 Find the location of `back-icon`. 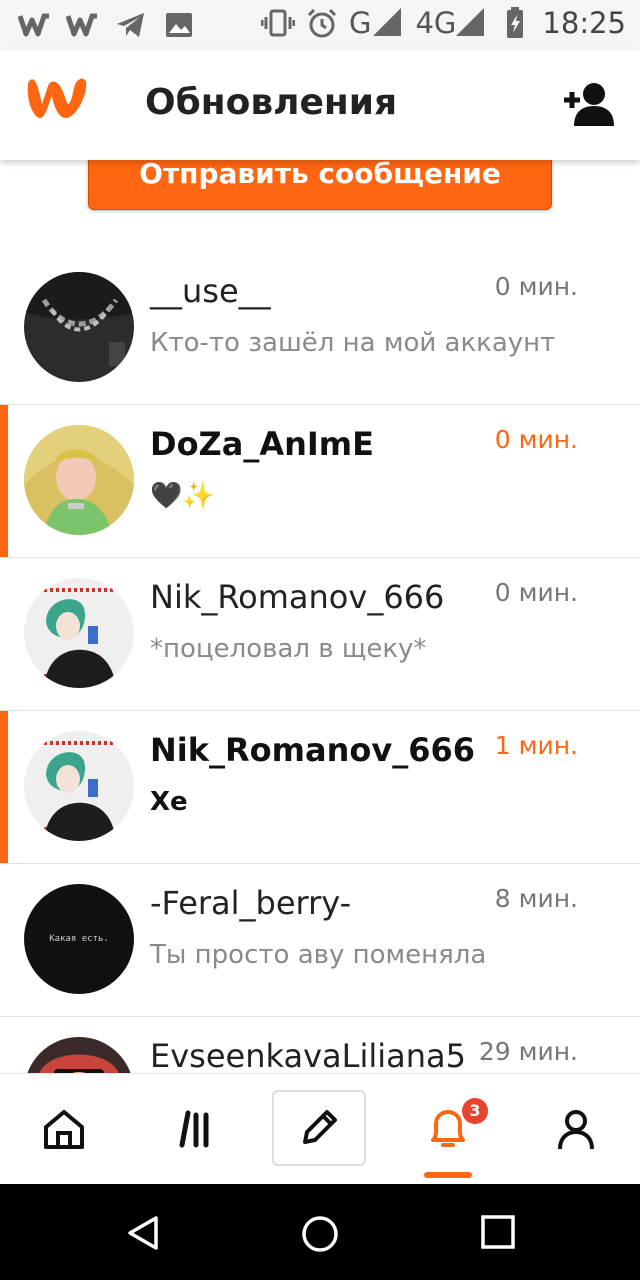

back-icon is located at coordinates (143, 1233).